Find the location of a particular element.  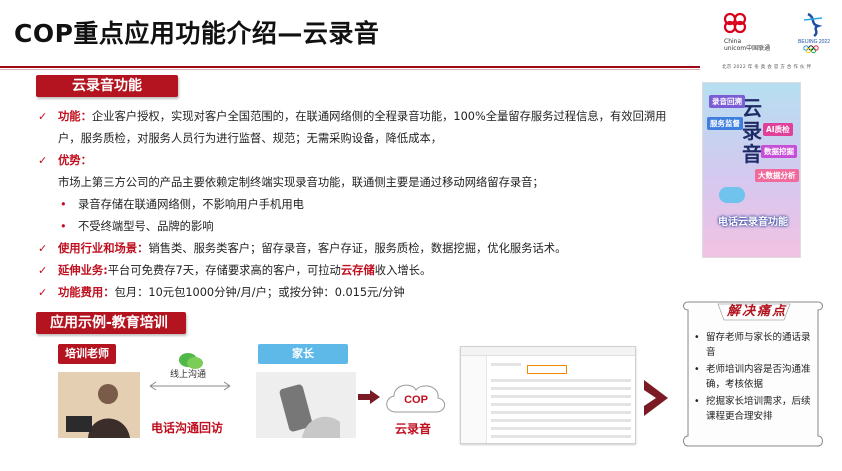

list-item-advantage: ✓ 优势： is located at coordinates (356, 161).